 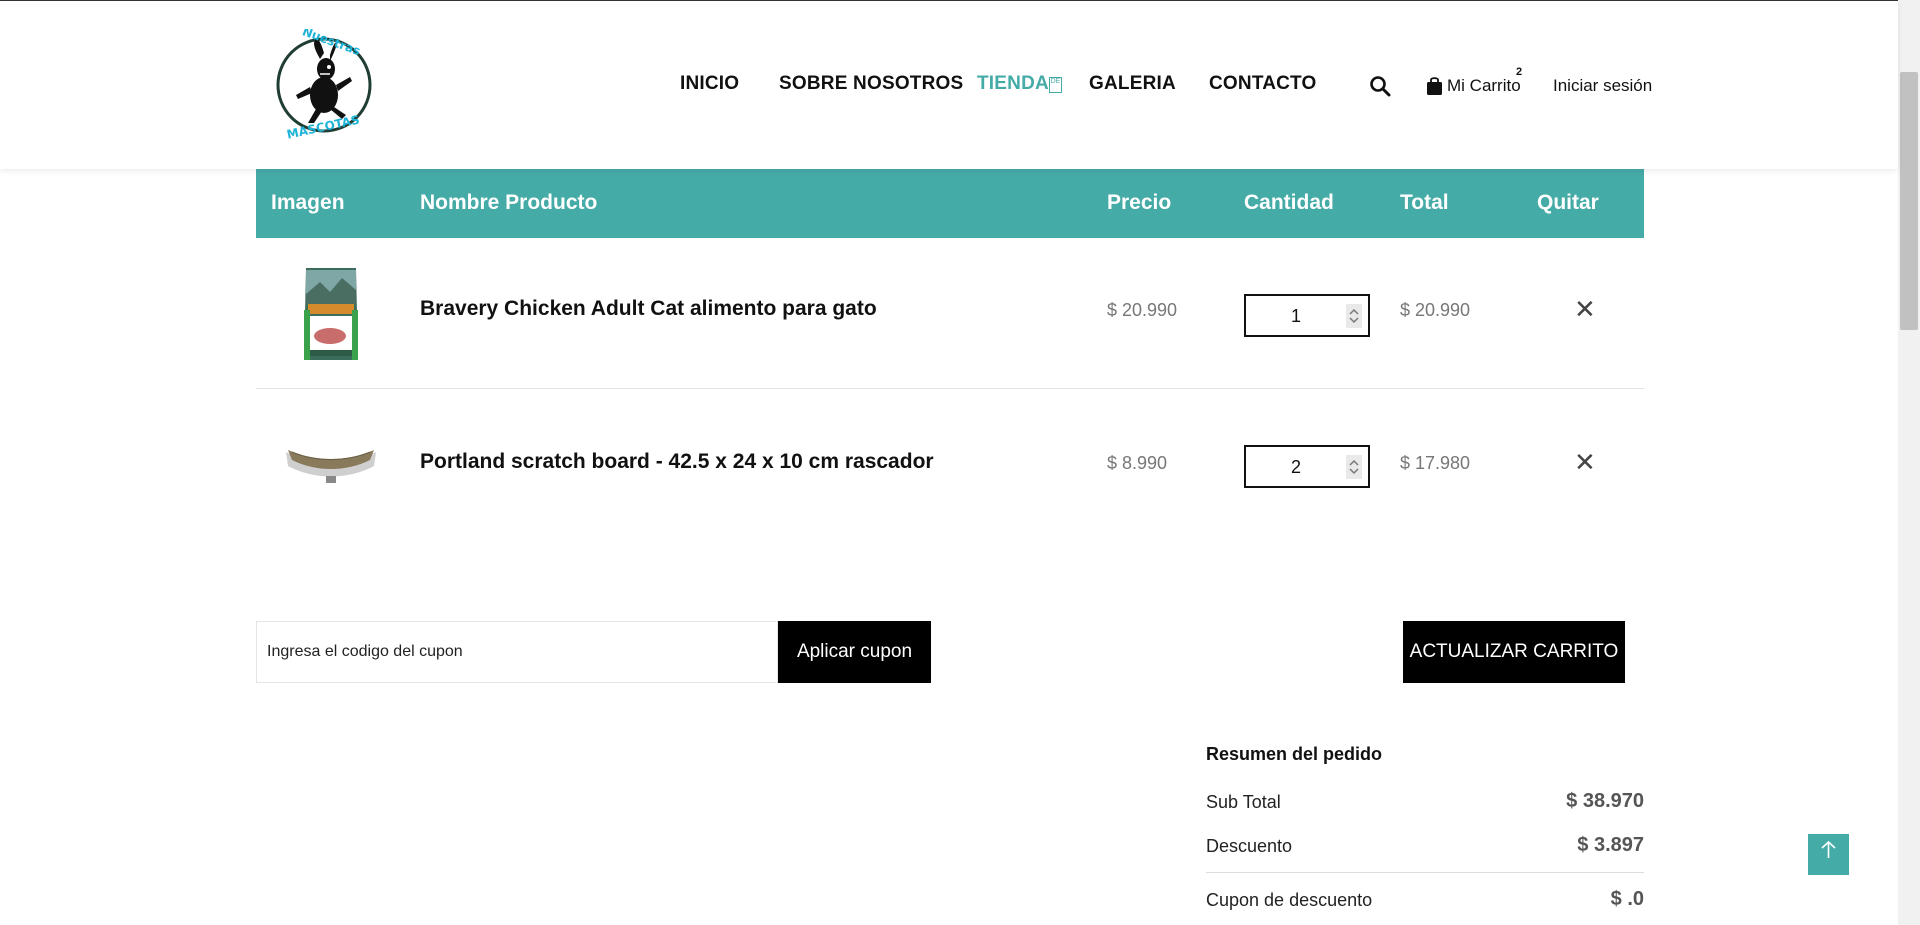 I want to click on summary-subtotal-row: Sub Total $ 38.970, so click(x=1425, y=803).